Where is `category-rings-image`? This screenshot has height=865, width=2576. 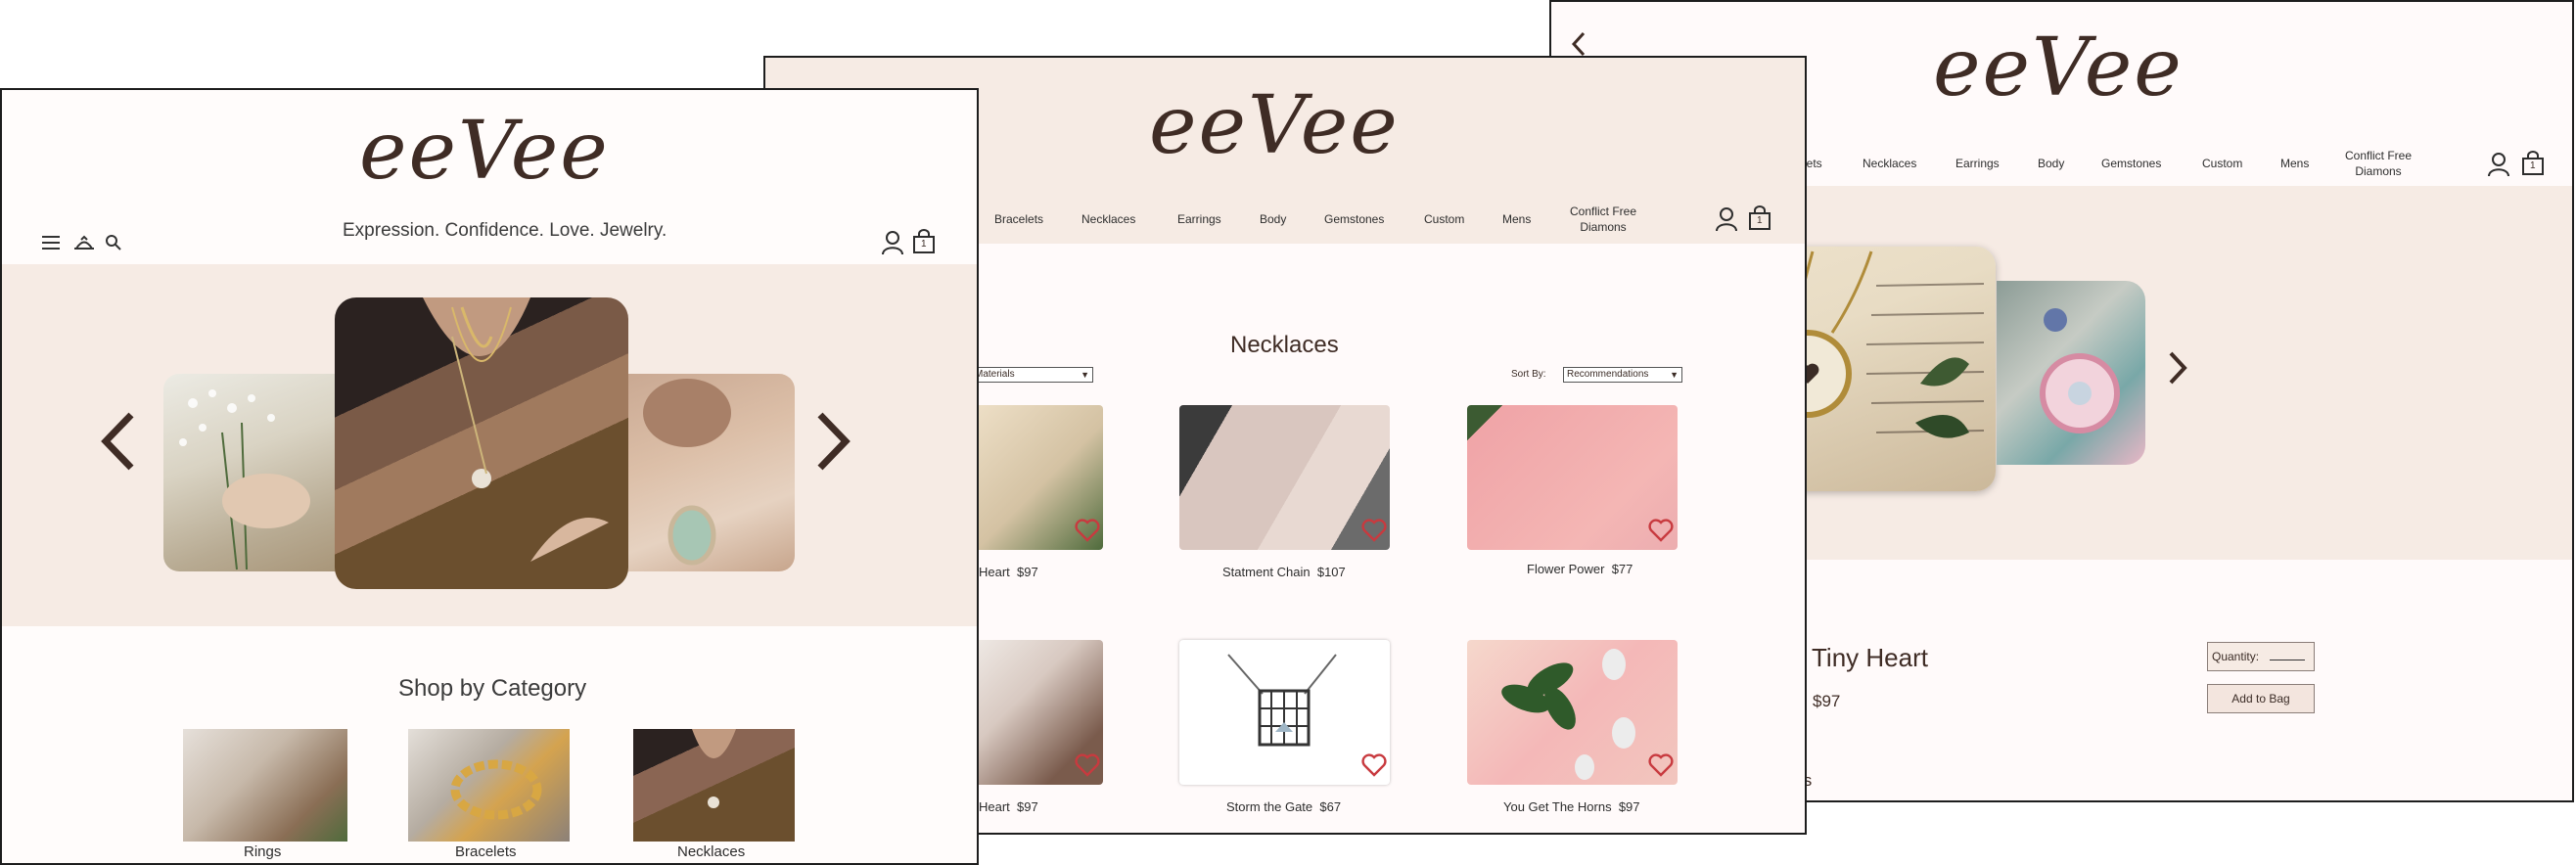
category-rings-image is located at coordinates (265, 785).